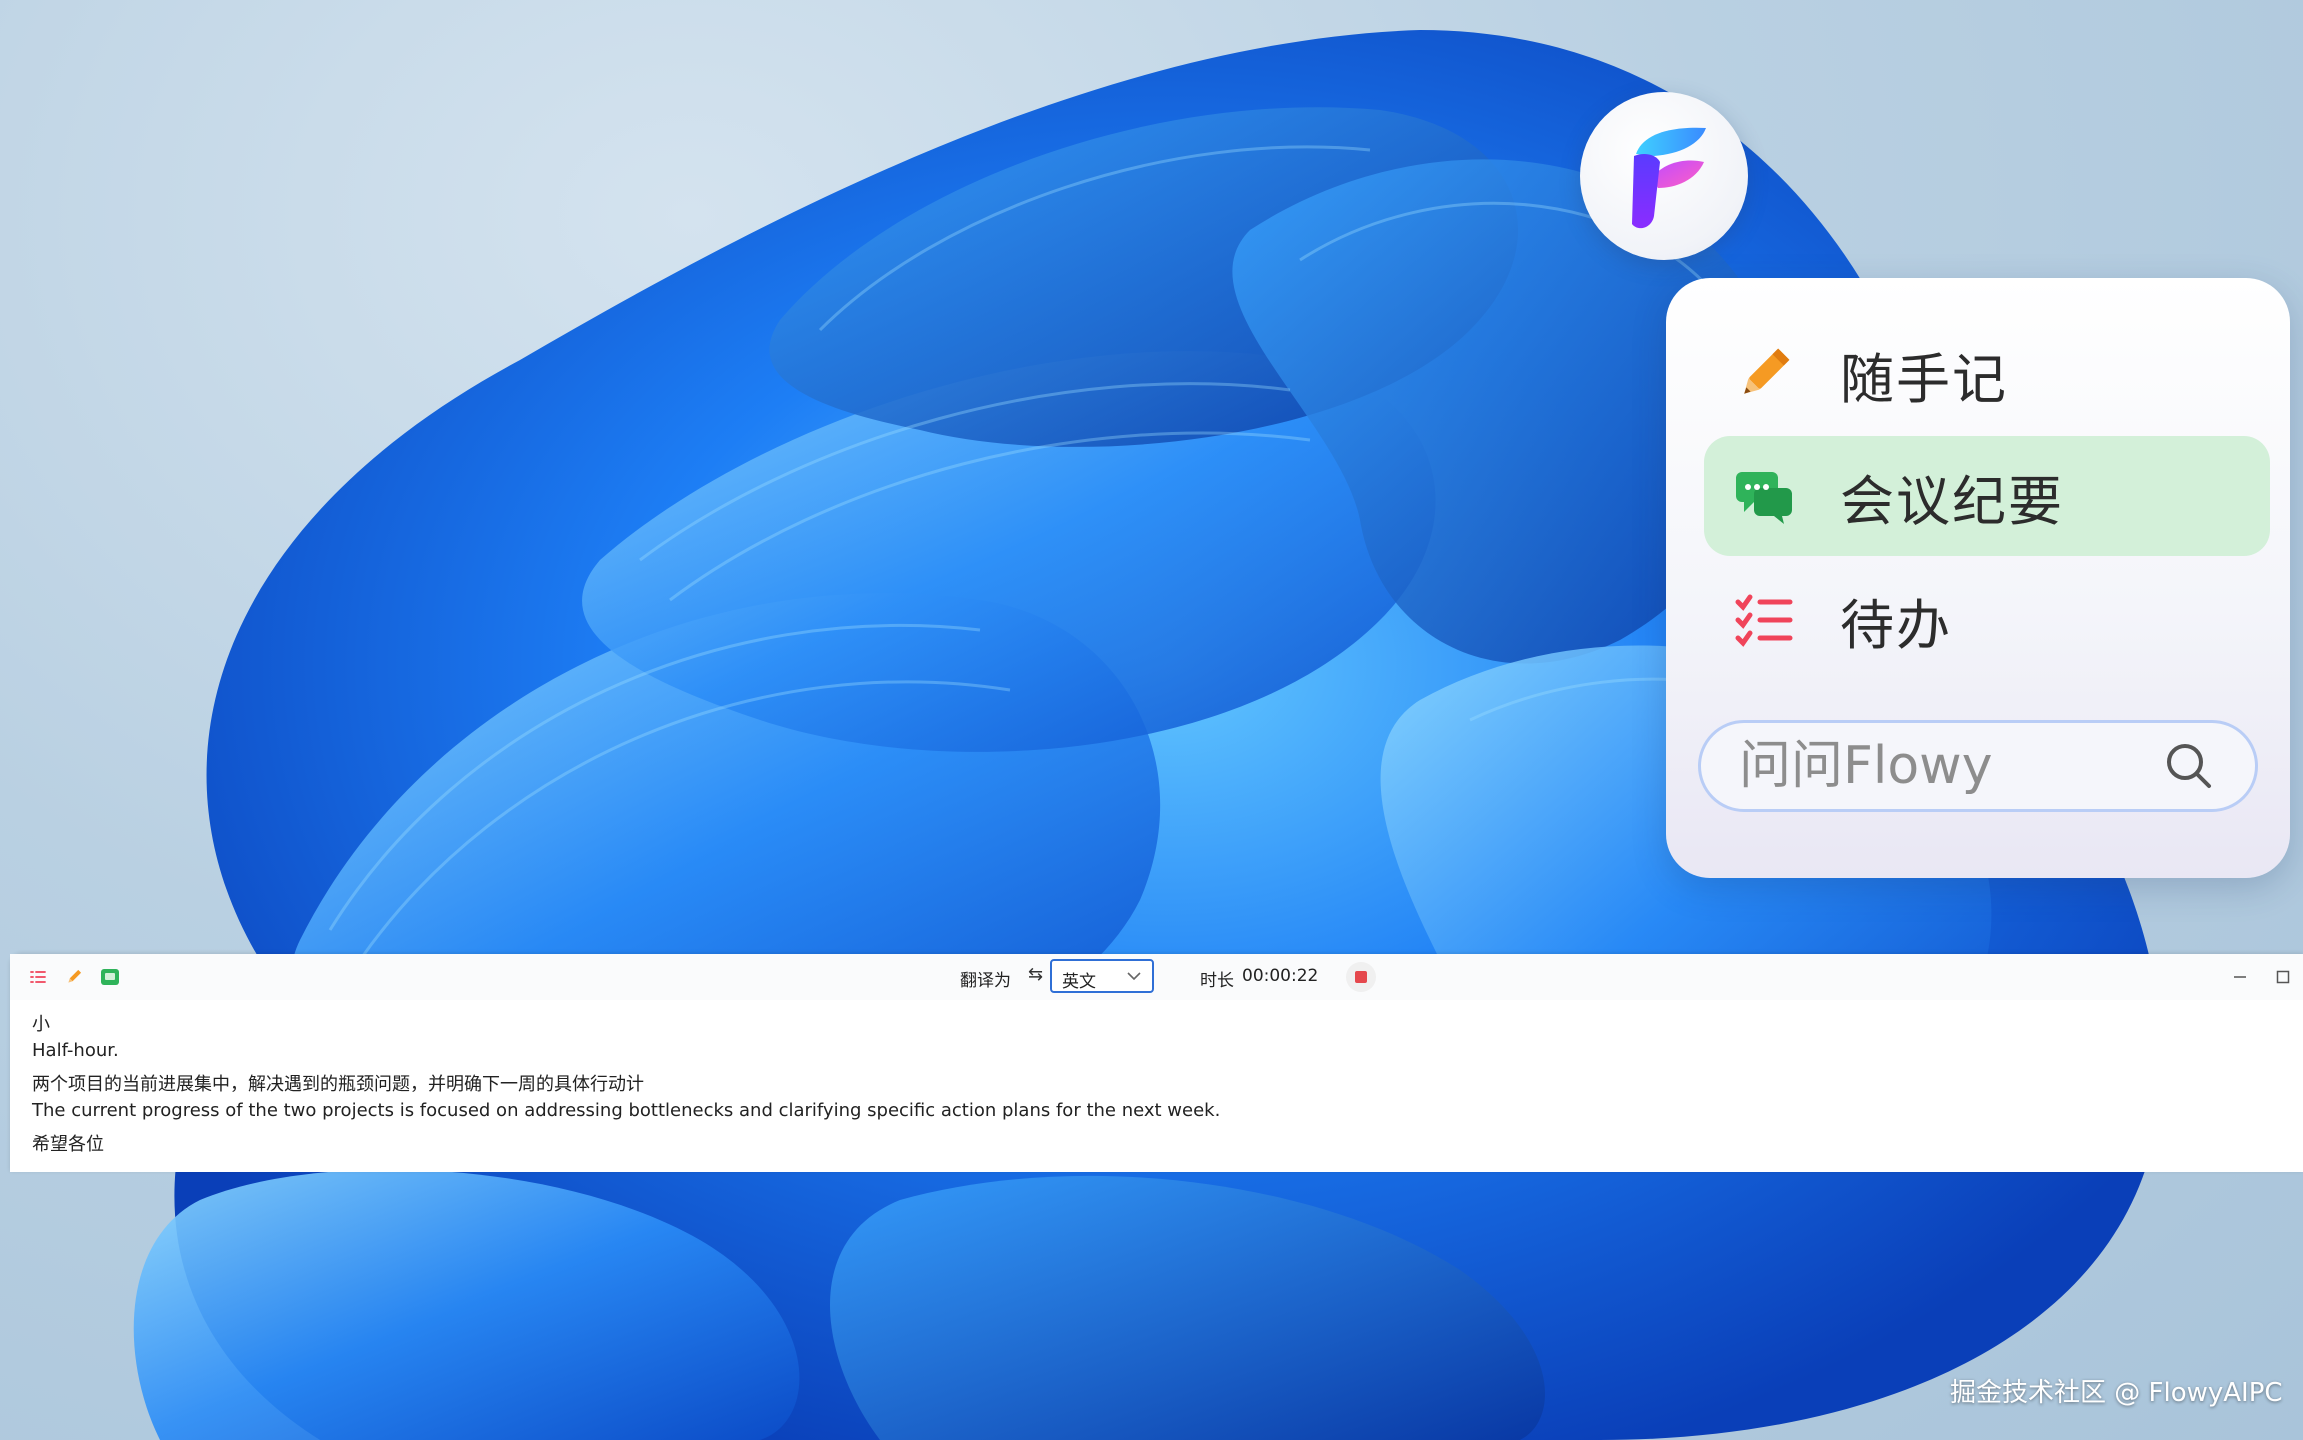 This screenshot has height=1440, width=2303. Describe the element at coordinates (2116, 1393) in the screenshot. I see `watermark: 掘金技术社区 @ FlowyAIPC` at that location.